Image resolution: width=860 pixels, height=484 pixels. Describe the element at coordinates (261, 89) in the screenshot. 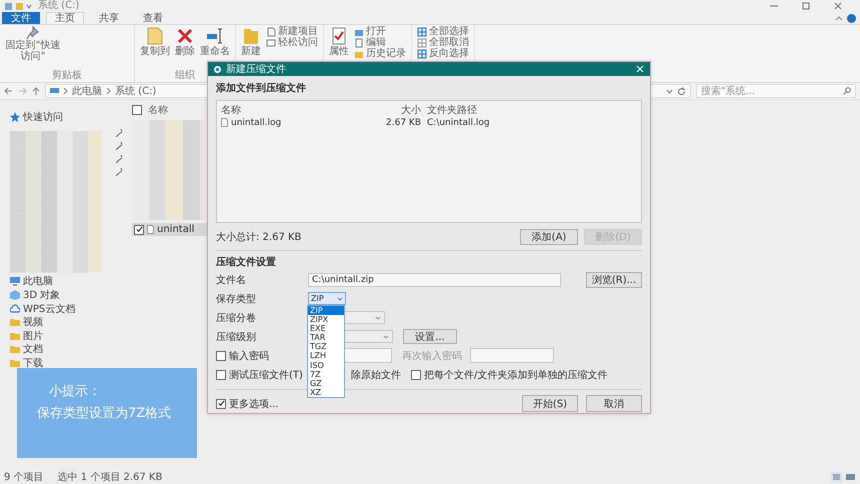

I see `section-title: 添加文件到压缩文件` at that location.